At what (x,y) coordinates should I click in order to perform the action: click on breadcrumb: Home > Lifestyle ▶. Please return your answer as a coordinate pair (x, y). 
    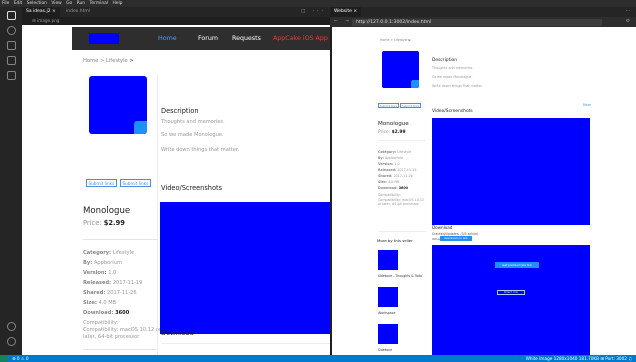
    Looking at the image, I should click on (395, 40).